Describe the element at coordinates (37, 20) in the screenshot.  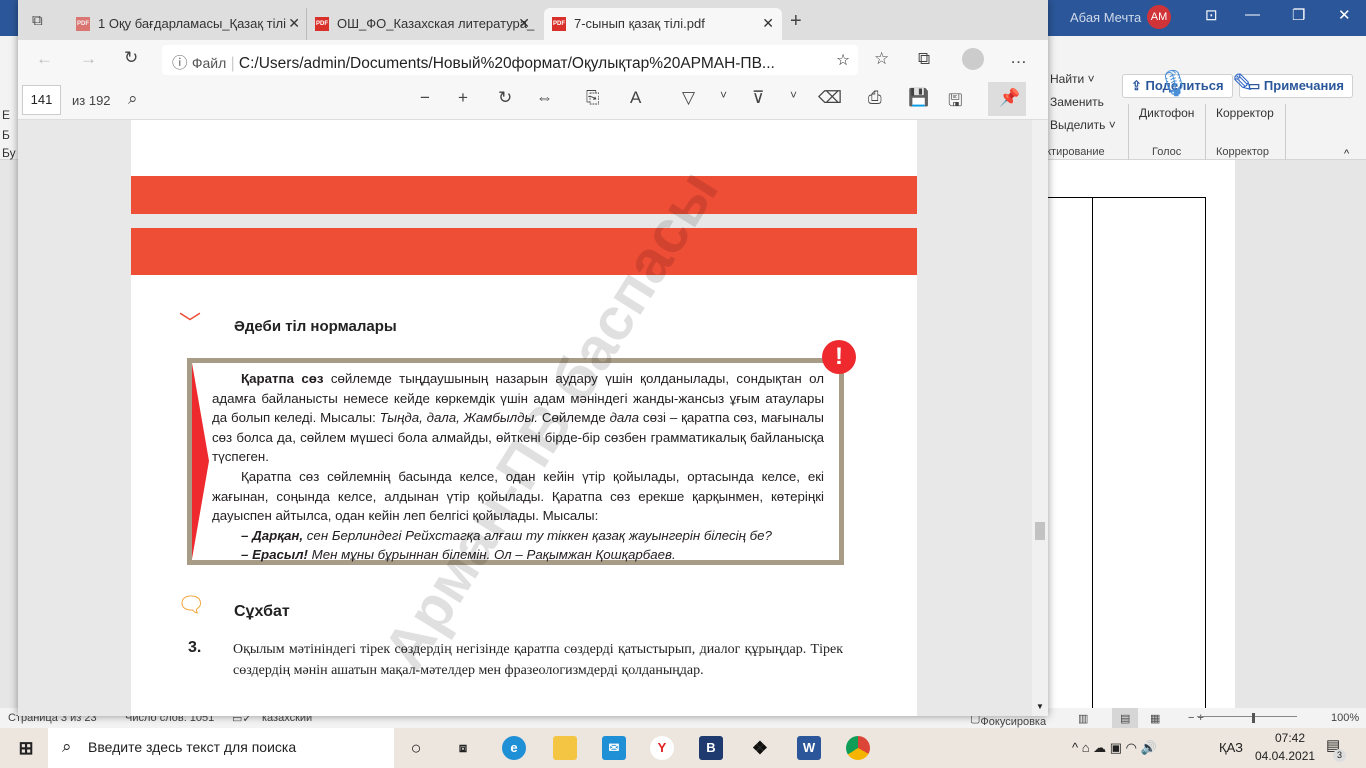
I see `tab-actions-icon: ⧉` at that location.